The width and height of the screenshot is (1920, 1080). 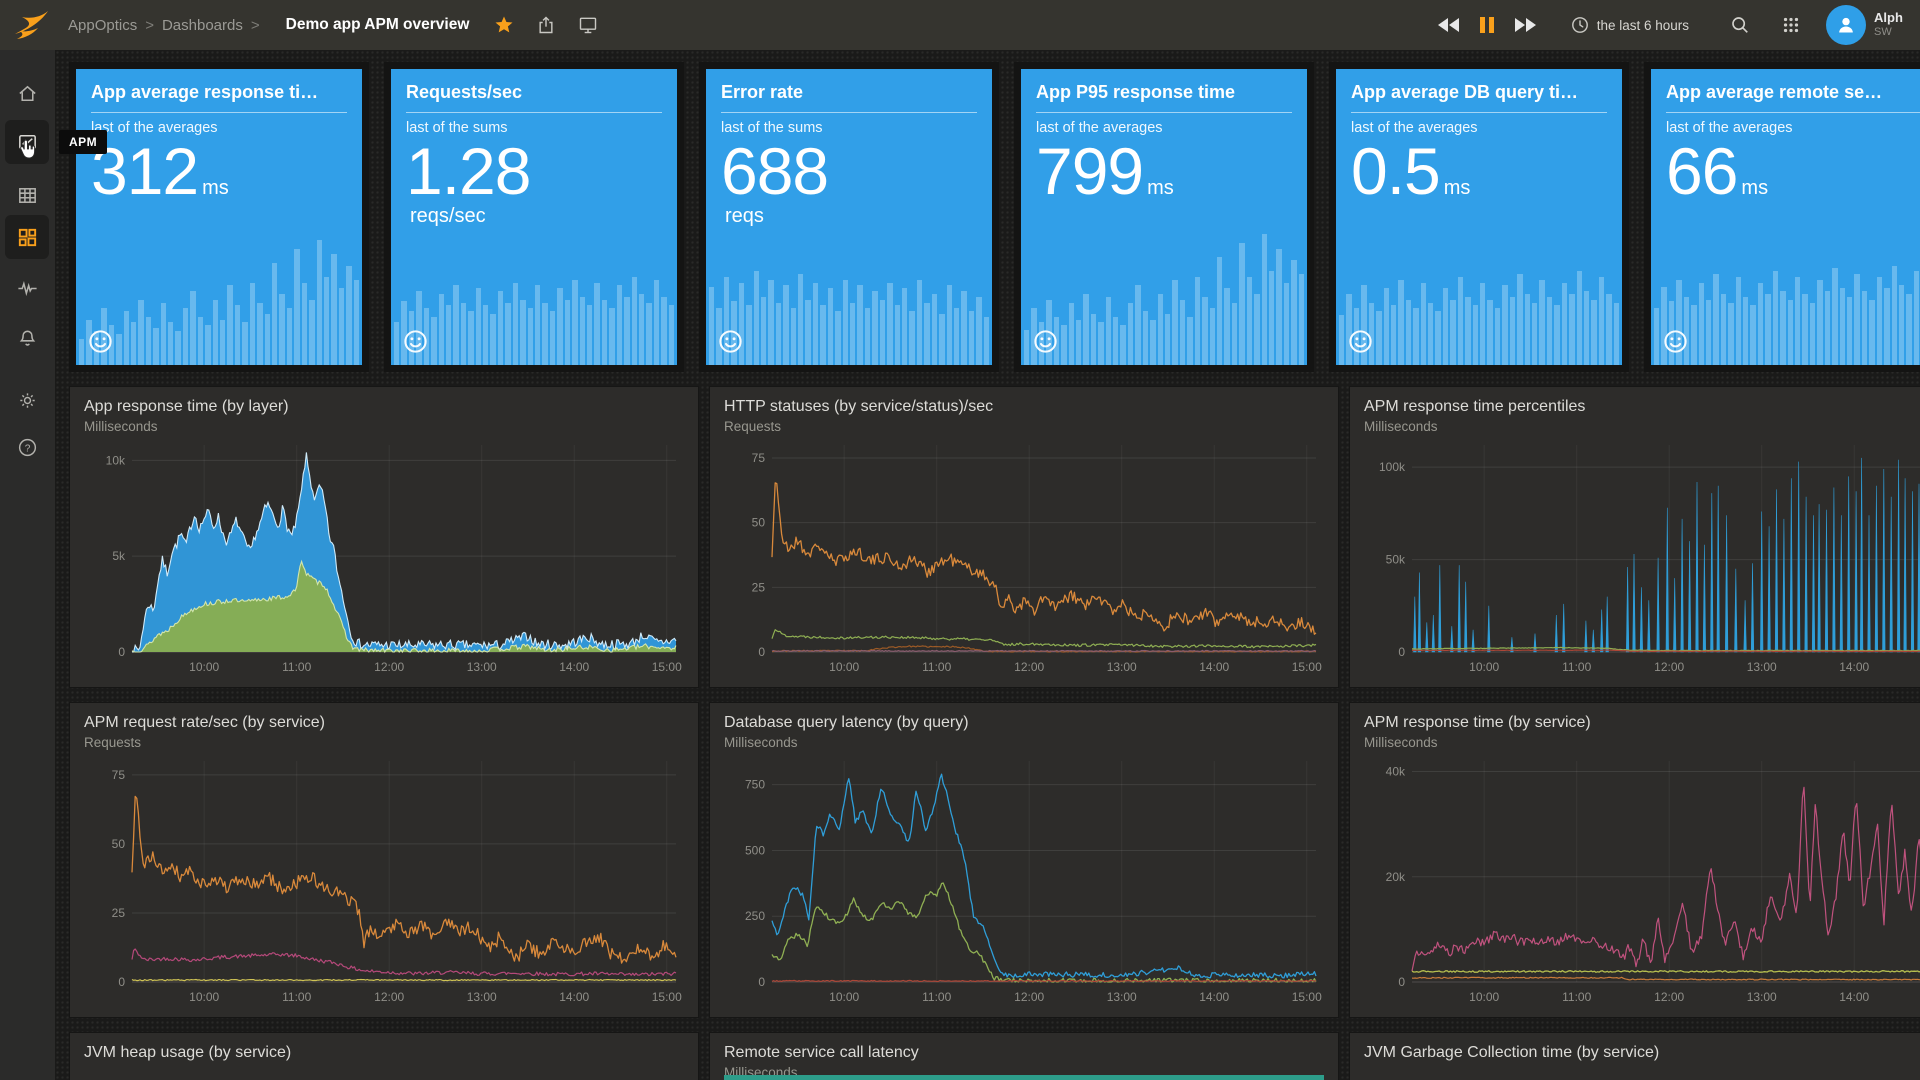 I want to click on kpi-tile-error-rate: Error rate last of the sums 688 reqs, so click(x=849, y=217).